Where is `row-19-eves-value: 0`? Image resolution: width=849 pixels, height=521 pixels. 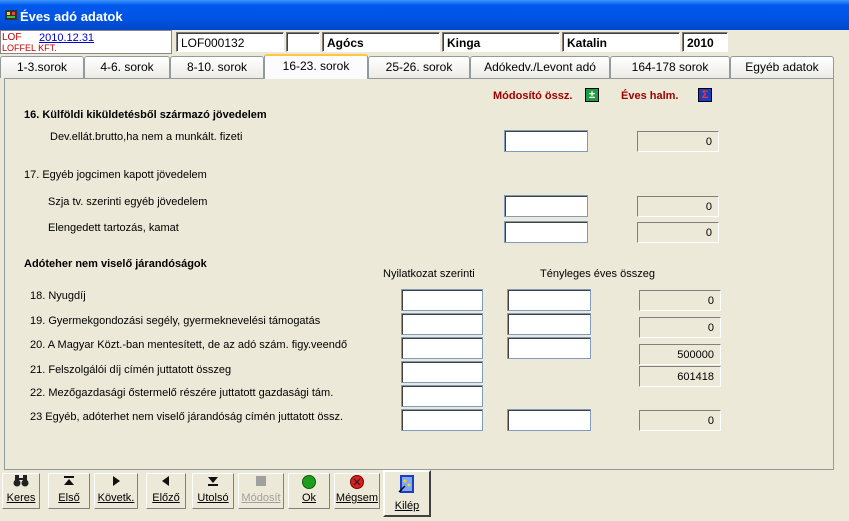 row-19-eves-value: 0 is located at coordinates (680, 327).